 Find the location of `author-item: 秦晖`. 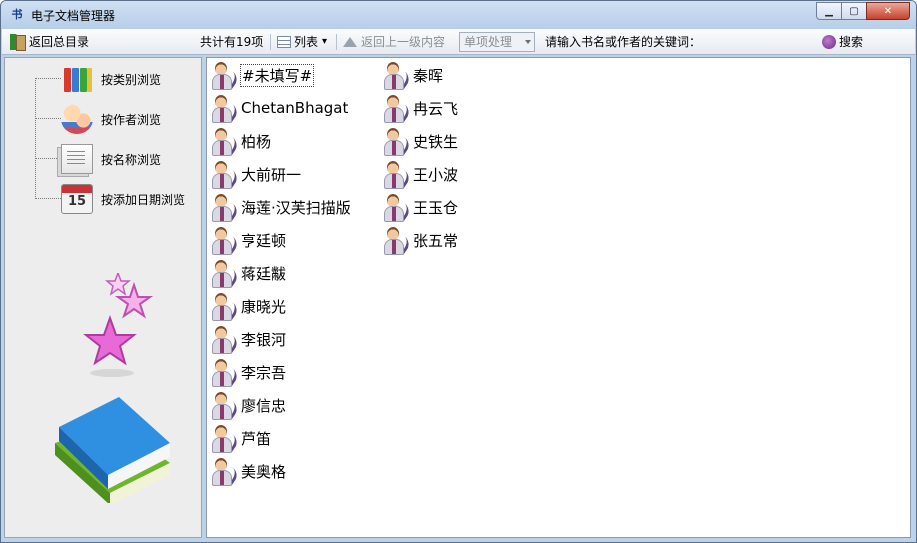

author-item: 秦晖 is located at coordinates (413, 75).